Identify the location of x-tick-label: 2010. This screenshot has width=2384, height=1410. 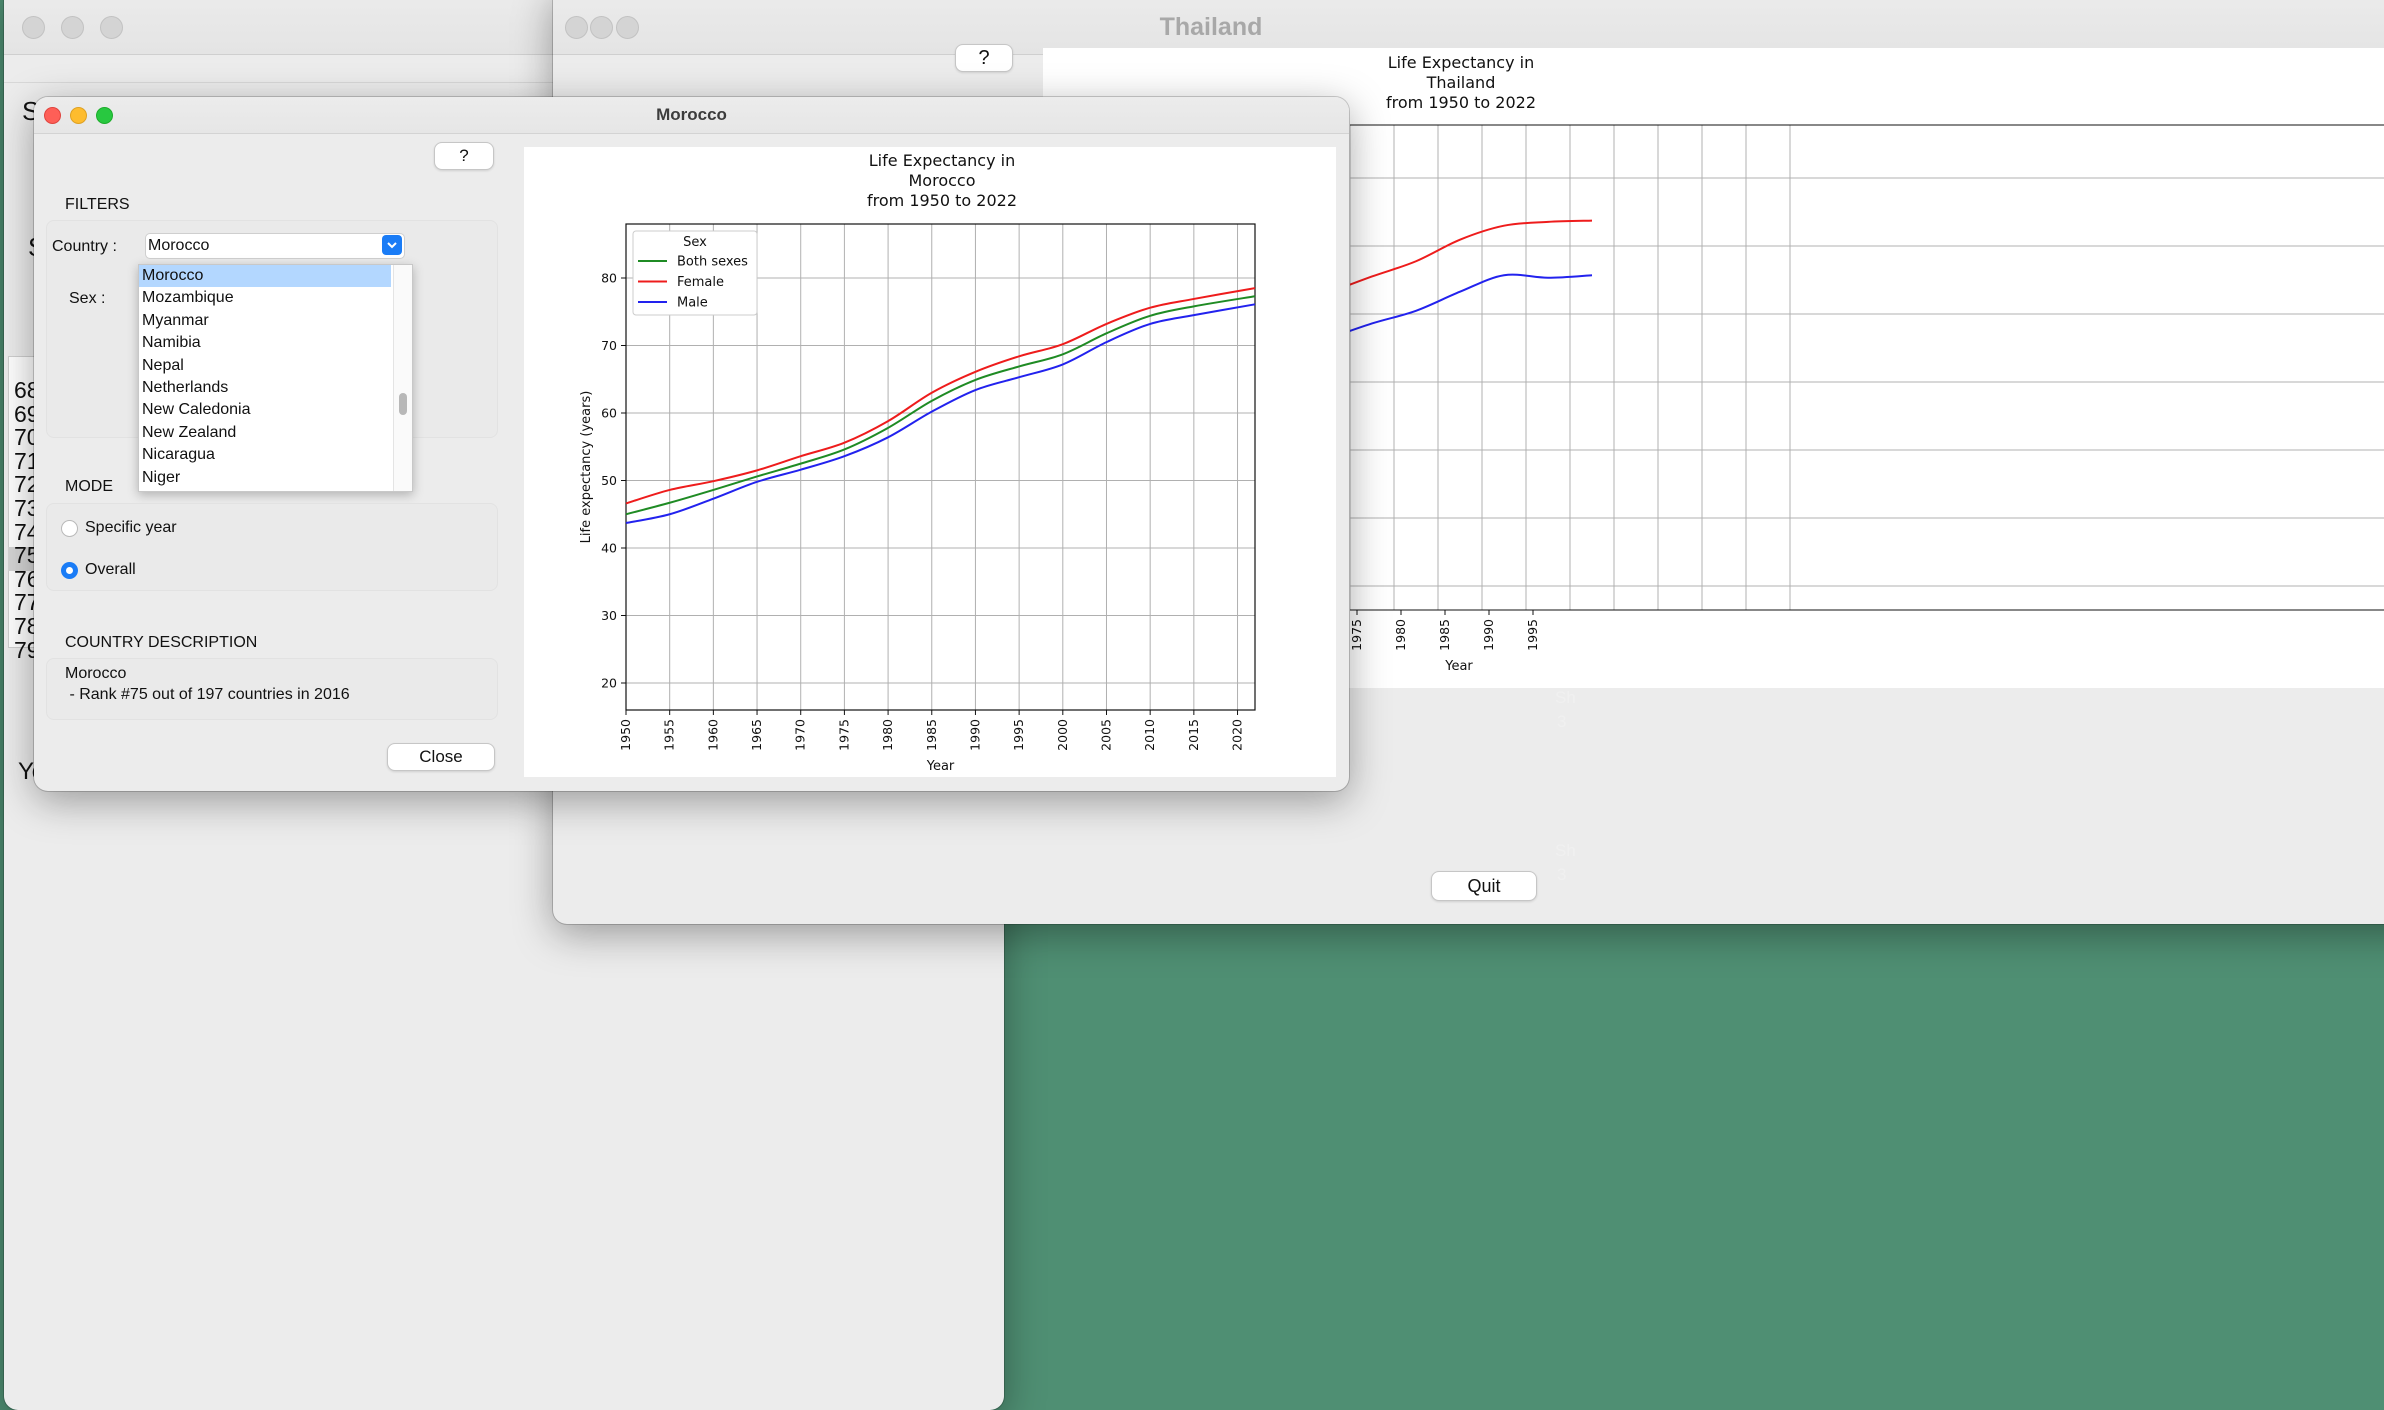
(1149, 735).